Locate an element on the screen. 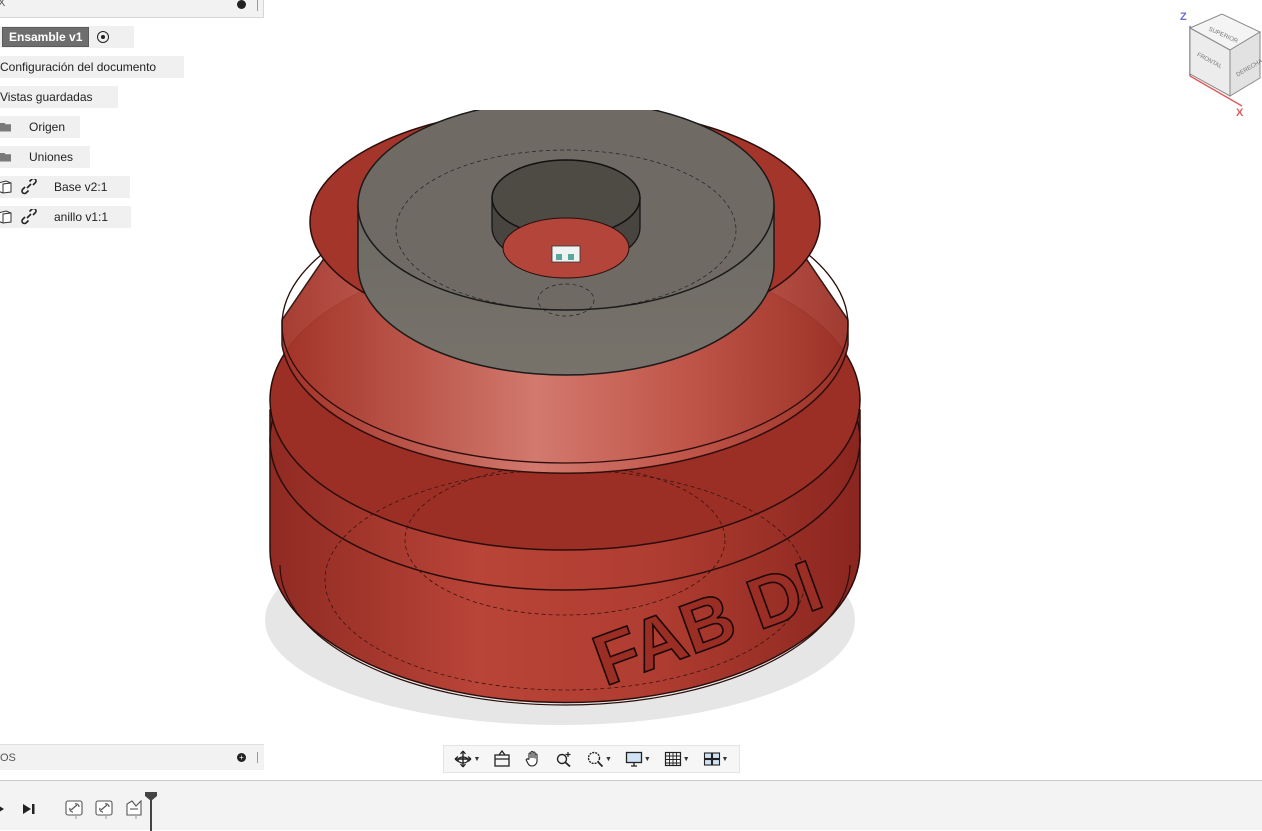 Image resolution: width=1262 pixels, height=831 pixels. browser-item-joints: Uniones is located at coordinates (45, 157).